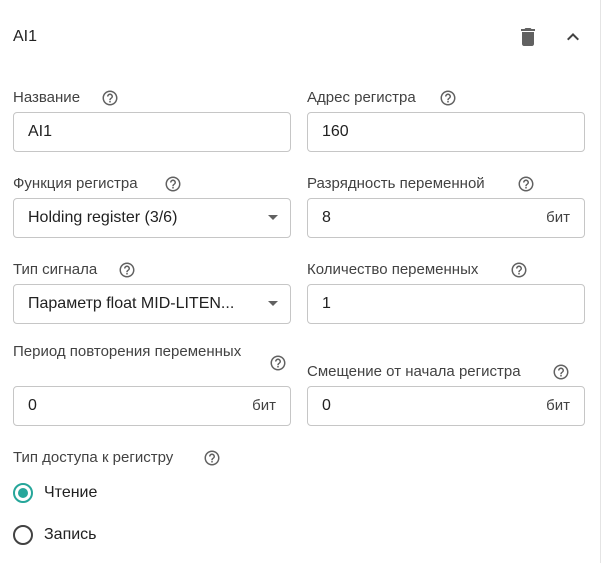 Image resolution: width=603 pixels, height=563 pixels. What do you see at coordinates (414, 371) in the screenshot?
I see `register-offset-label: Смещение от начала регистра` at bounding box center [414, 371].